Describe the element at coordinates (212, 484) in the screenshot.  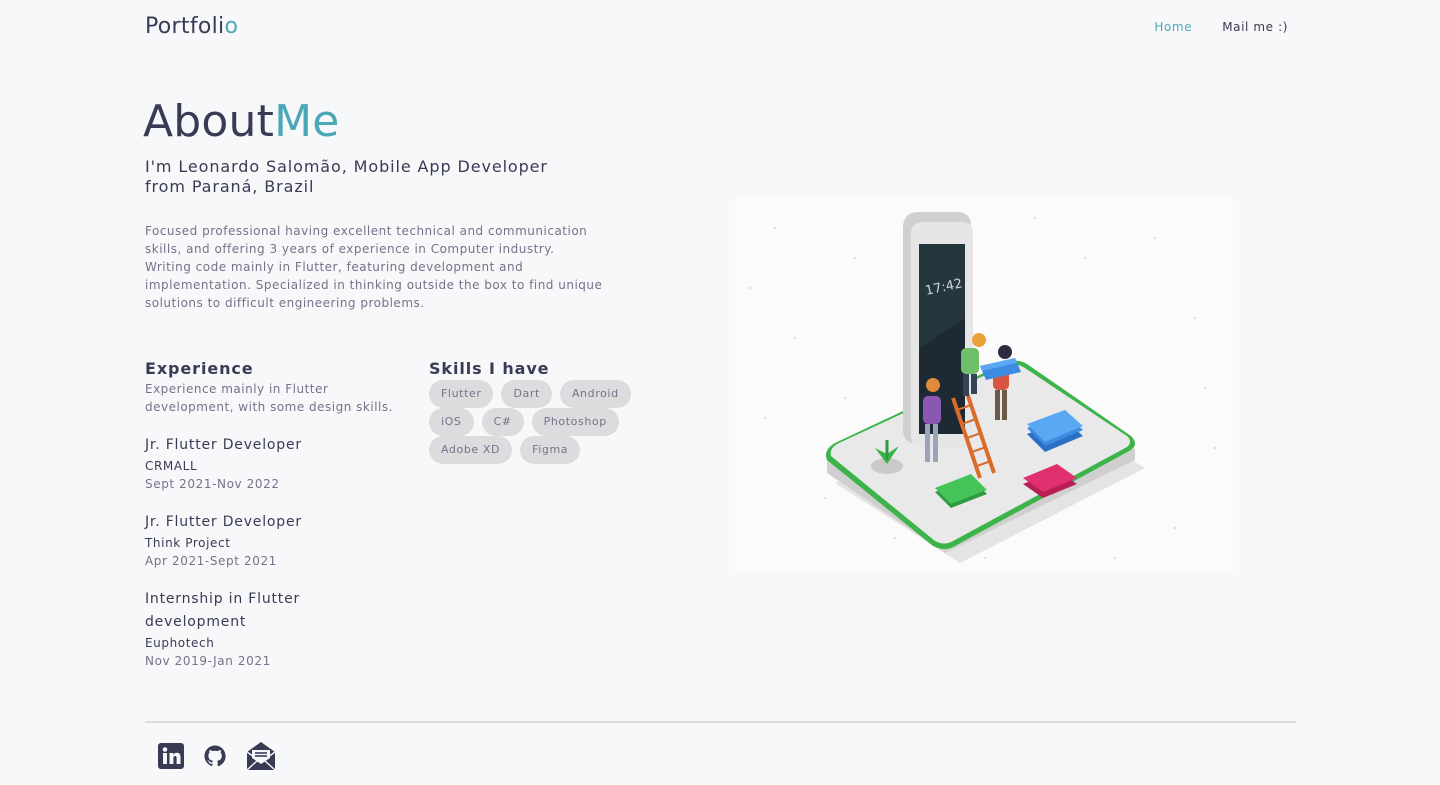
I see `job-dates: Sept 2021-Nov 2022` at that location.